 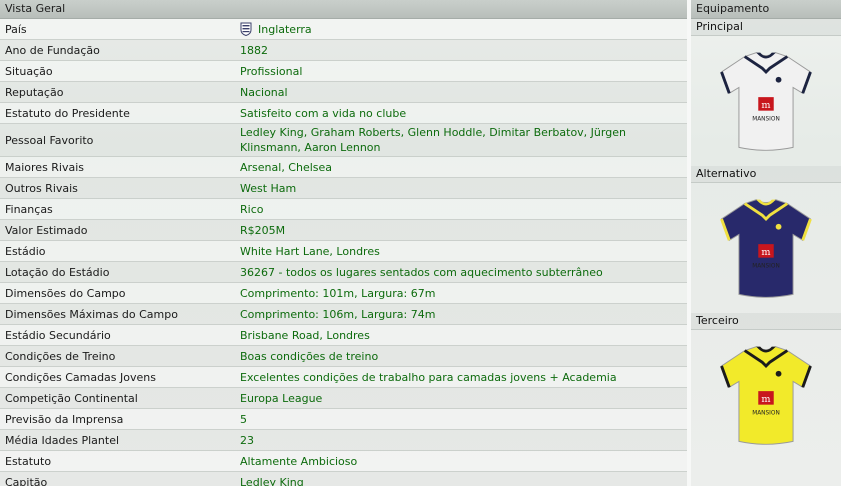 I want to click on country-name: Inglaterra, so click(x=285, y=29).